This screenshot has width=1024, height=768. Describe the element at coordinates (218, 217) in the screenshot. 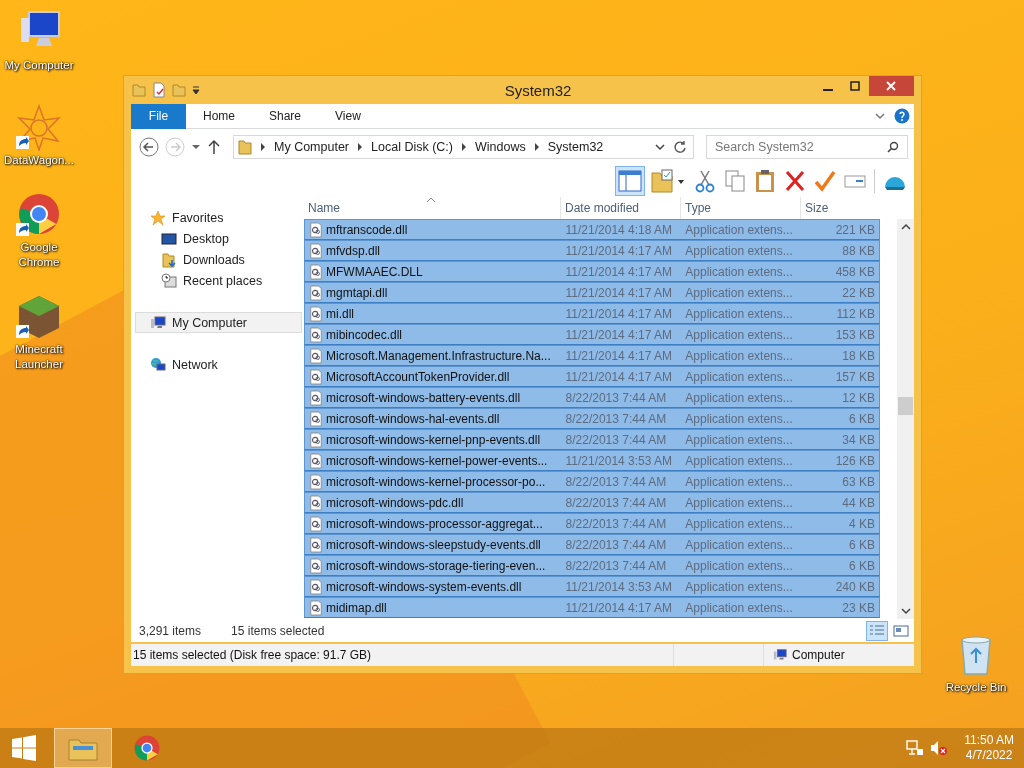

I see `navigation-item: Favorites` at that location.